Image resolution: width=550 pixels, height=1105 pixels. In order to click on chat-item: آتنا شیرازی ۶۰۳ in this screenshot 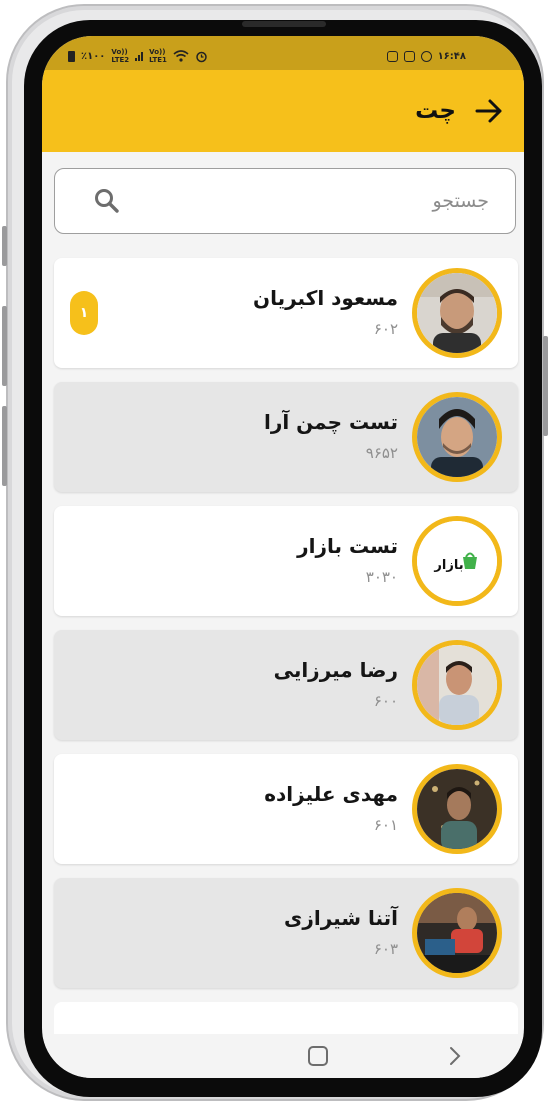, I will do `click(286, 933)`.